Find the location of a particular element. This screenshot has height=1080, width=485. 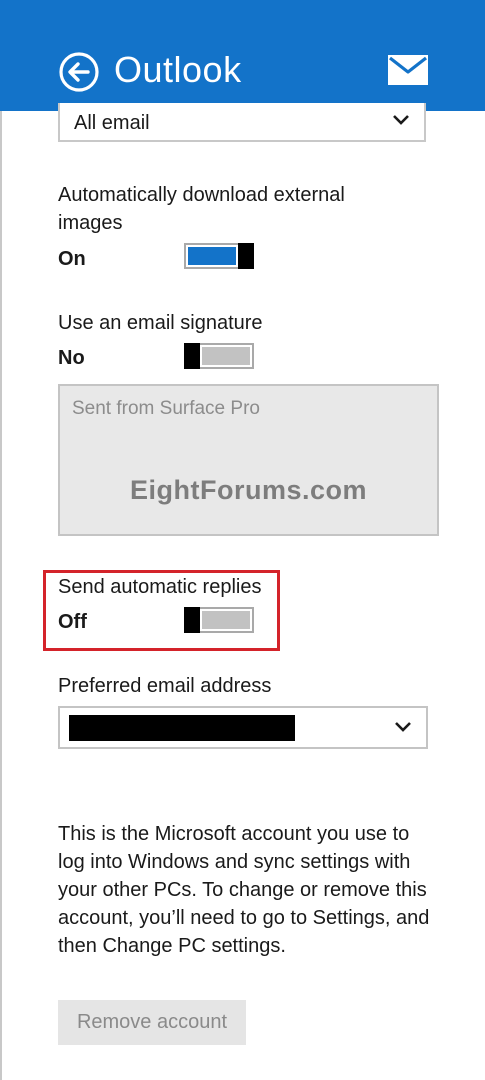

auto-replies-toggle is located at coordinates (219, 620).